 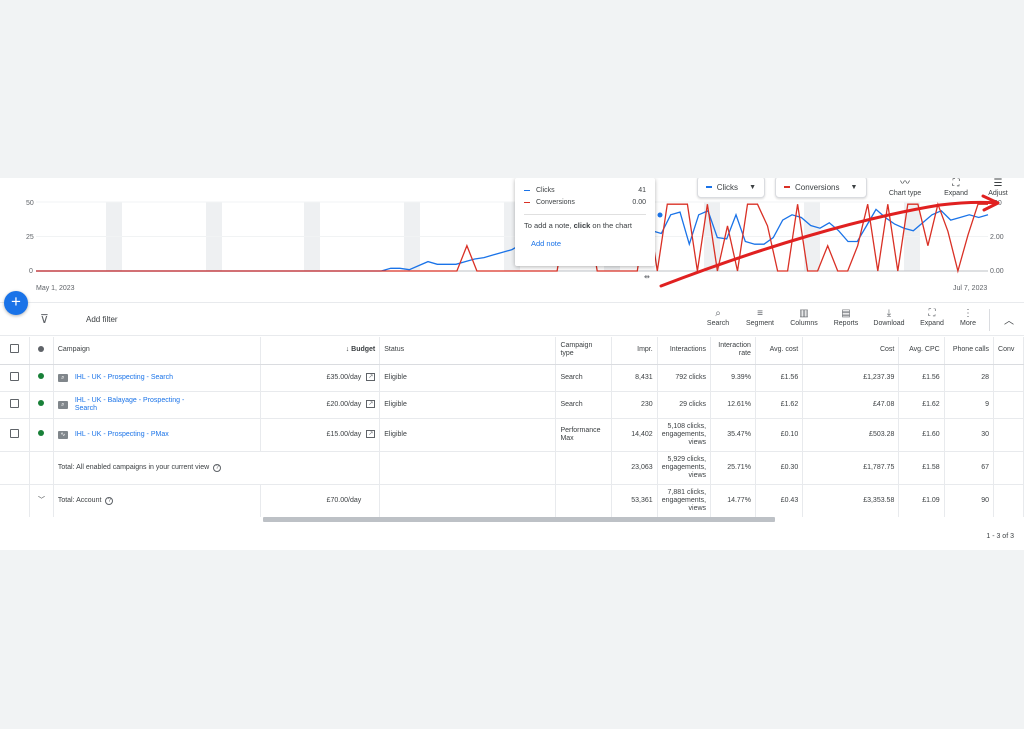 I want to click on expand-table-button: ⛶ Expand, so click(x=932, y=317).